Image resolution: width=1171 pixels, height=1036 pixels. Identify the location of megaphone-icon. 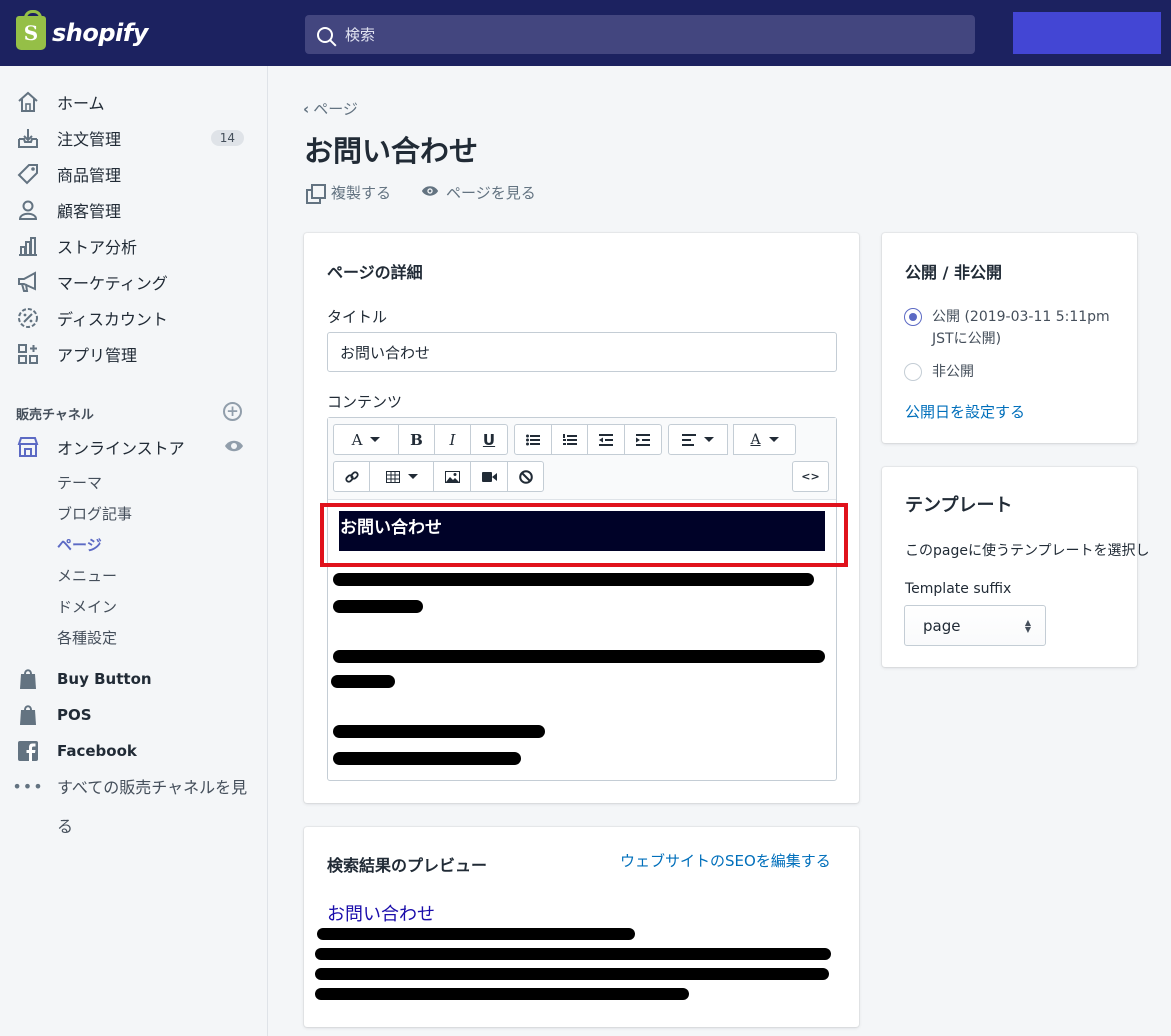
(28, 282).